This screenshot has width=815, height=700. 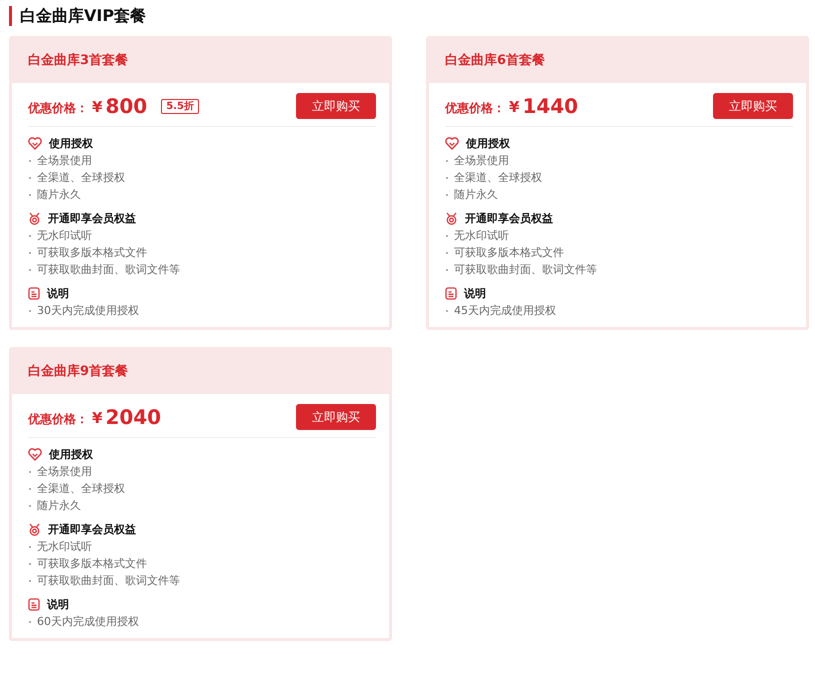 What do you see at coordinates (180, 106) in the screenshot?
I see `discount-tag: 5.5折` at bounding box center [180, 106].